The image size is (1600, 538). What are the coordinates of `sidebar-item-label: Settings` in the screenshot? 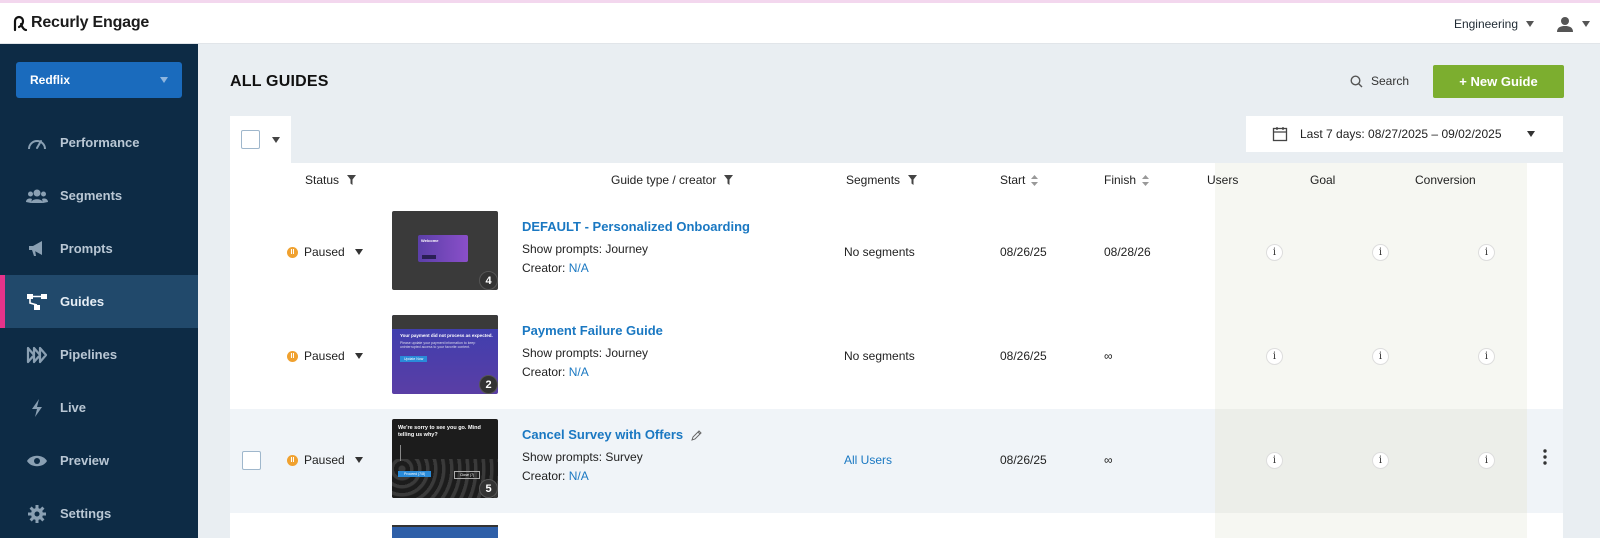 It's located at (86, 513).